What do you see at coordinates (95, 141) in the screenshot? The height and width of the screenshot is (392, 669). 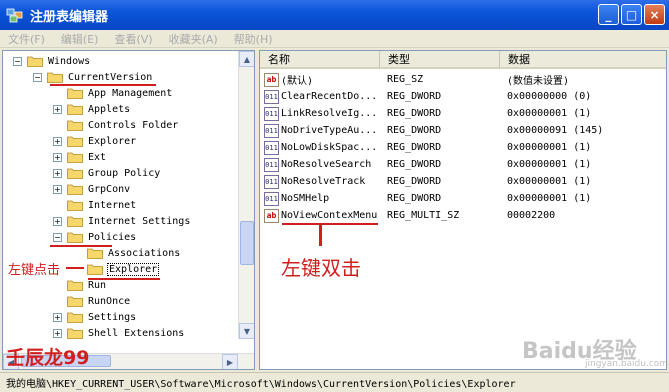 I see `tree-item: + Explorer` at bounding box center [95, 141].